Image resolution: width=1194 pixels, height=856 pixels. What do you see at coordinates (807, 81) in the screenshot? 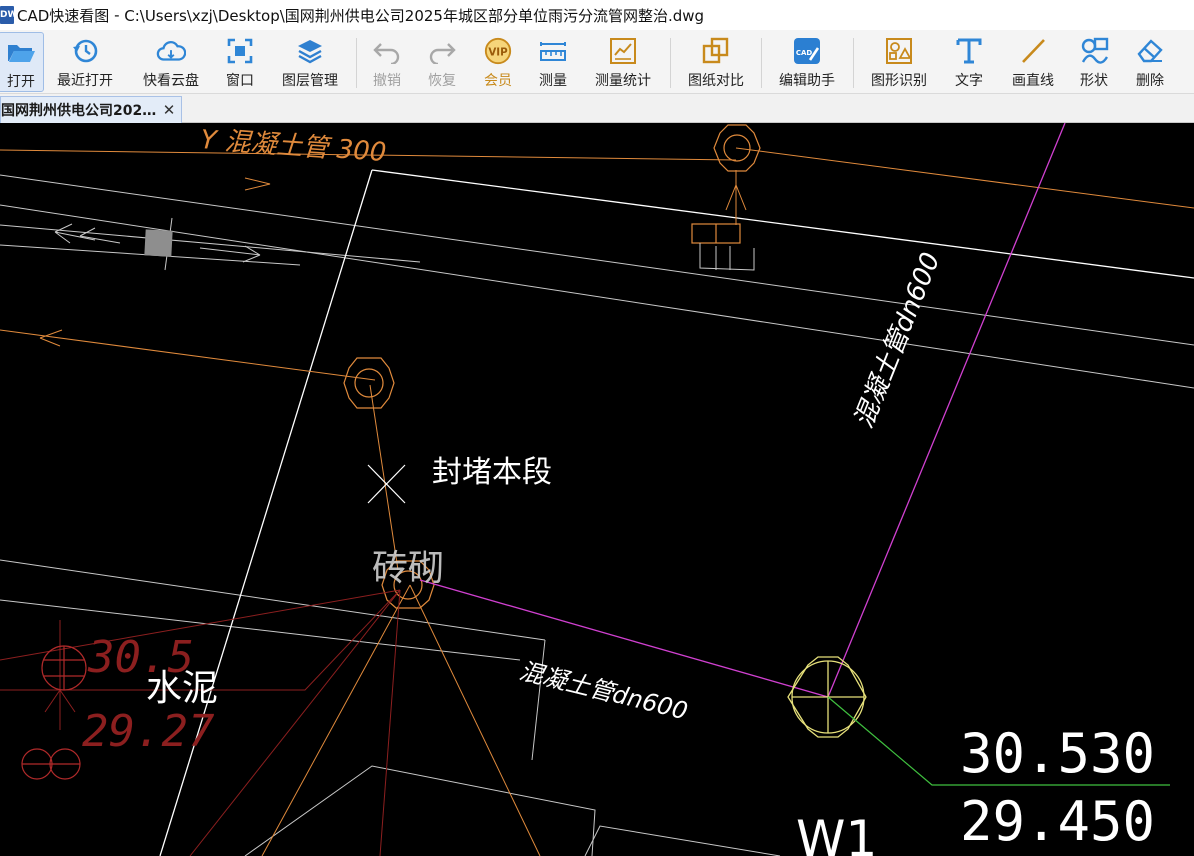
I see `edit-assistant-label: 编辑助手` at bounding box center [807, 81].